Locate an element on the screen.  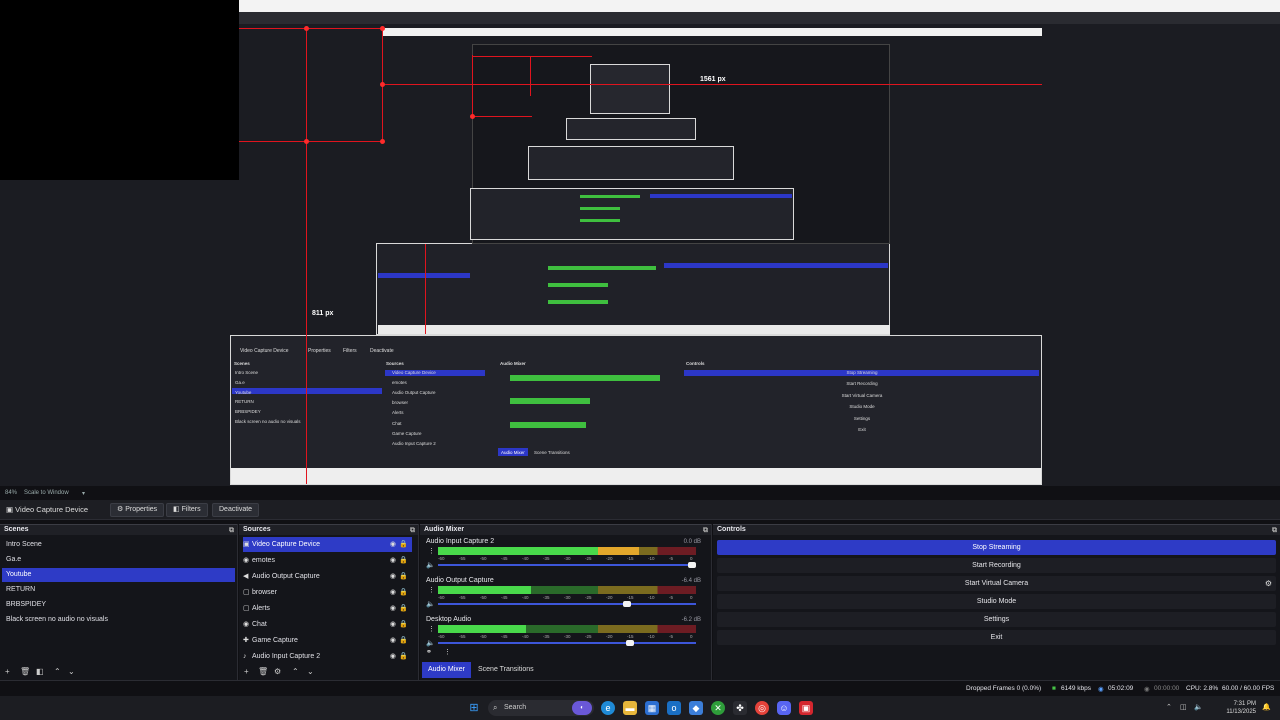
link-icon: ⚭ is located at coordinates (429, 652).